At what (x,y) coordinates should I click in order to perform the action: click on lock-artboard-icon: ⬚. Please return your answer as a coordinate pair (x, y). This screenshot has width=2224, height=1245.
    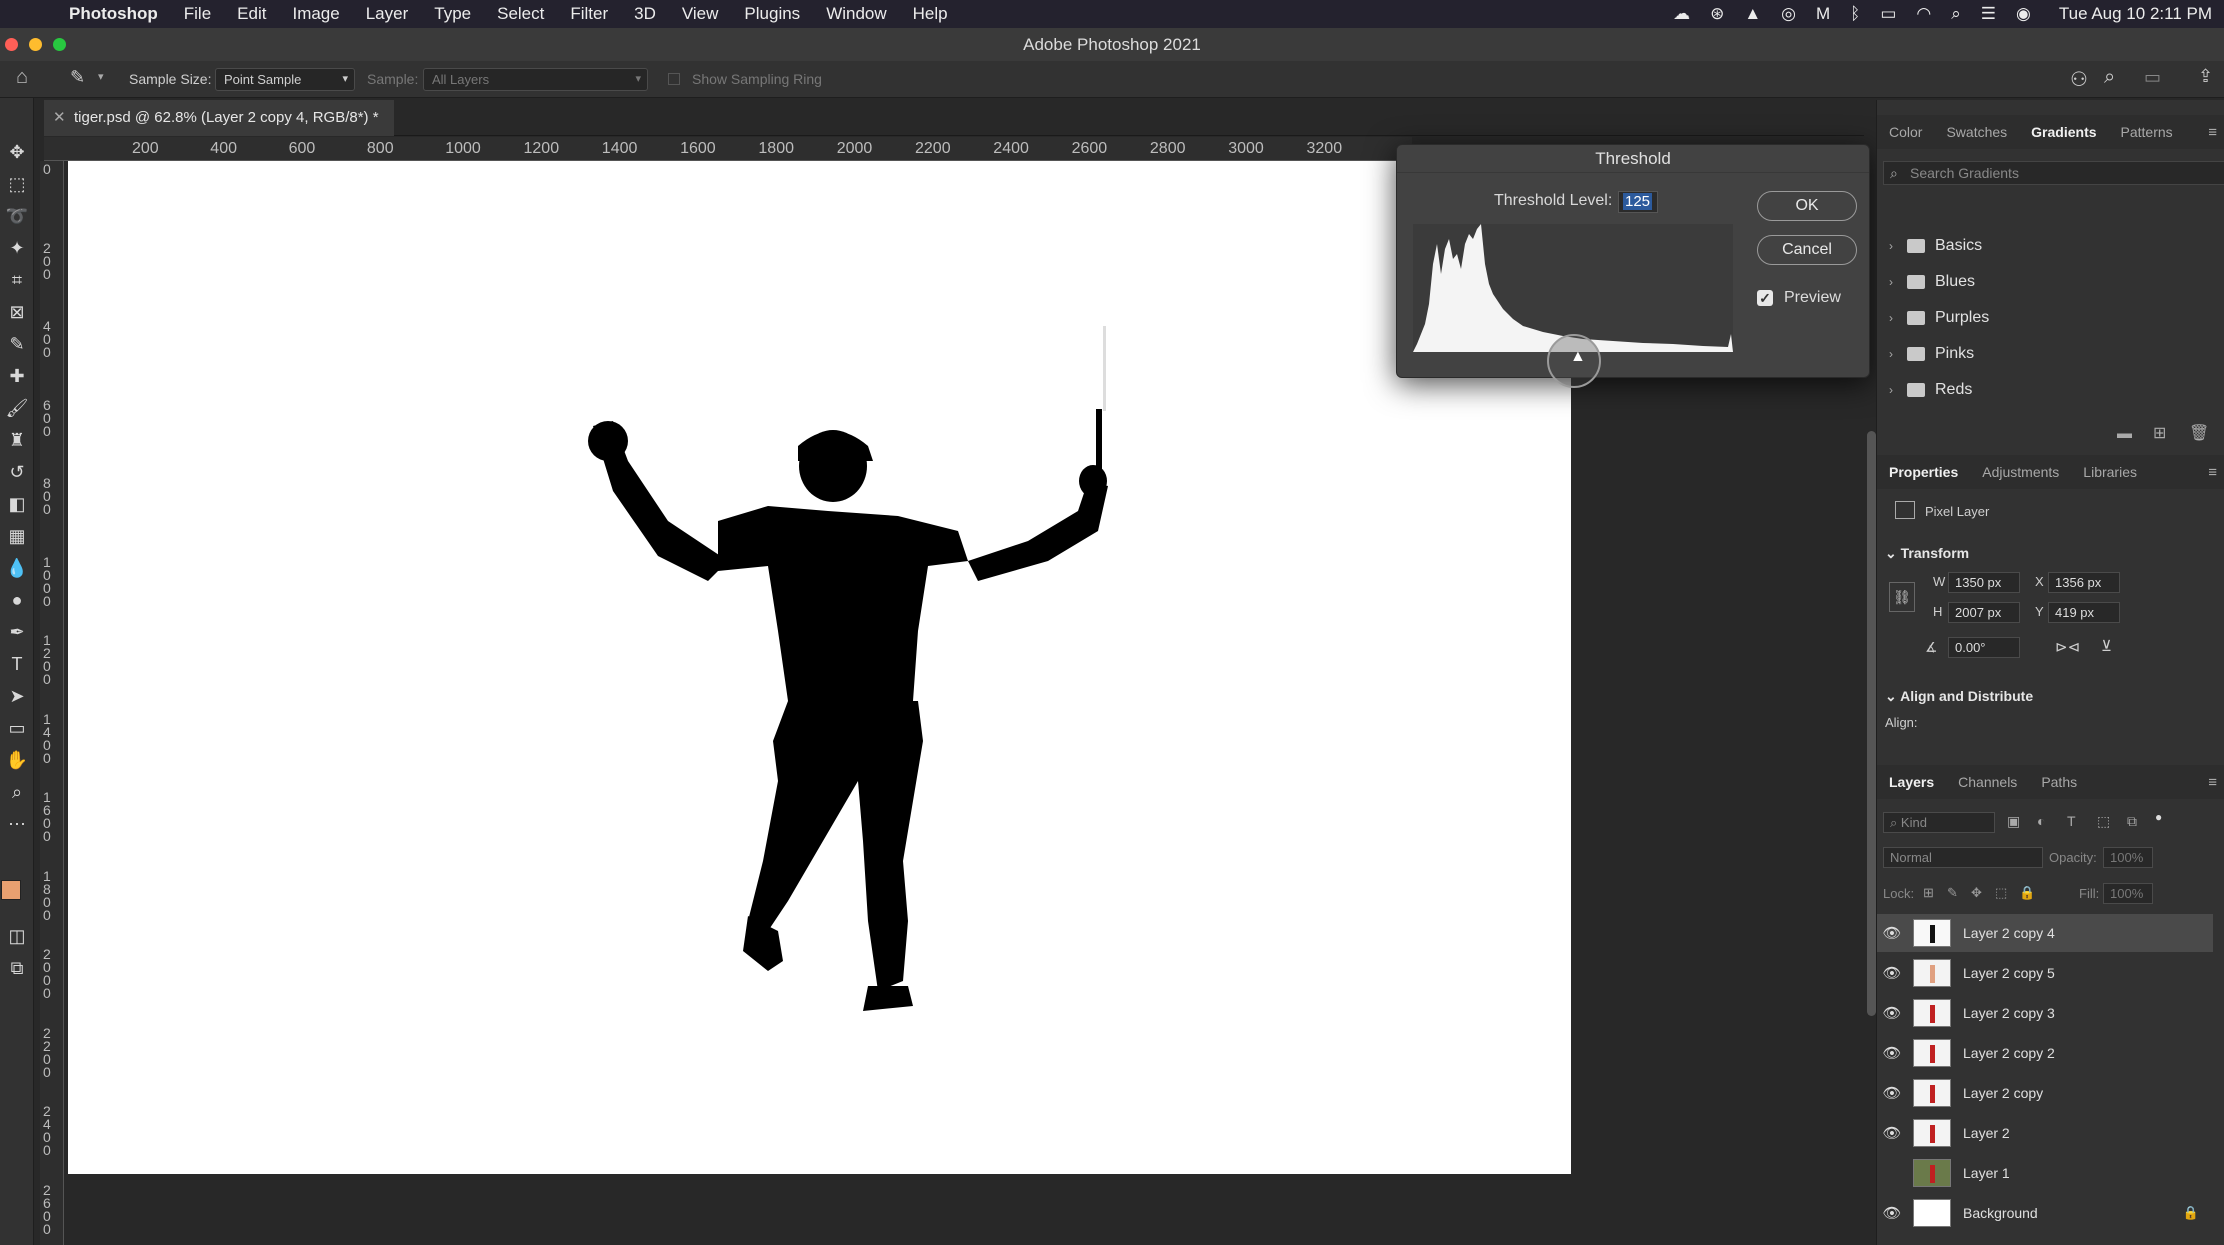
    Looking at the image, I should click on (2001, 893).